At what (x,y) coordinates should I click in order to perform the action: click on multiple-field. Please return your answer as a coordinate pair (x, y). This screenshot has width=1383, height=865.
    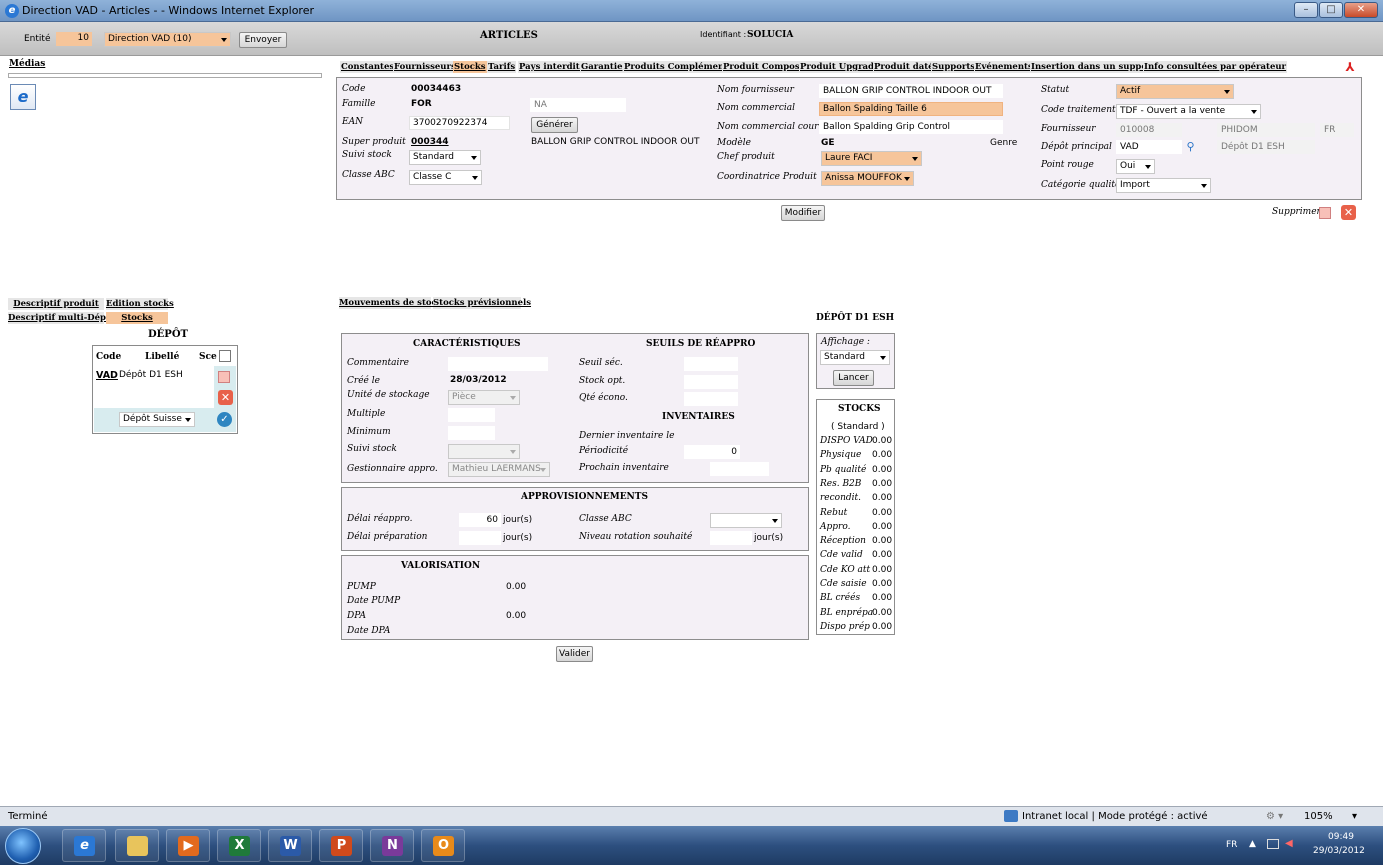
    Looking at the image, I should click on (471, 415).